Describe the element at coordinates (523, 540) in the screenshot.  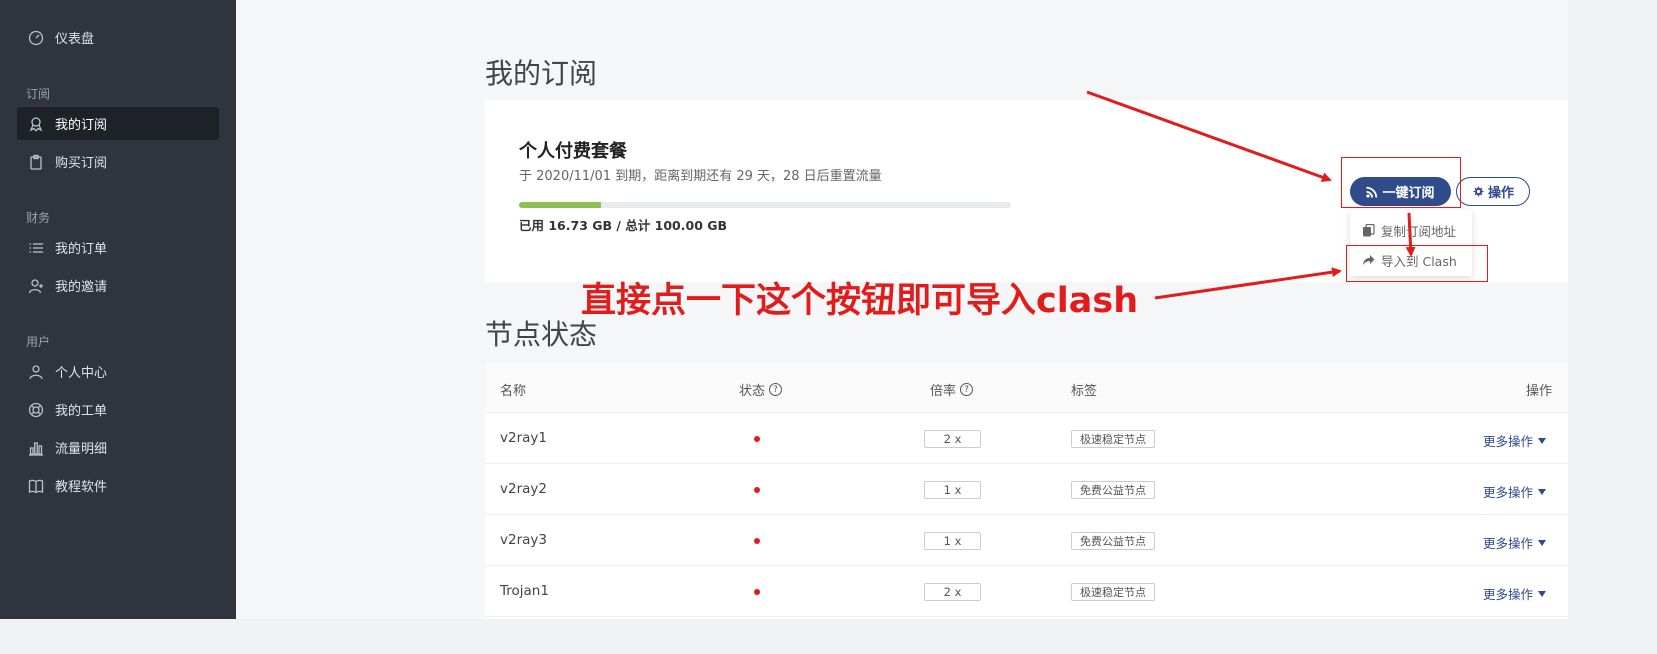
I see `node-name: v2ray3` at that location.